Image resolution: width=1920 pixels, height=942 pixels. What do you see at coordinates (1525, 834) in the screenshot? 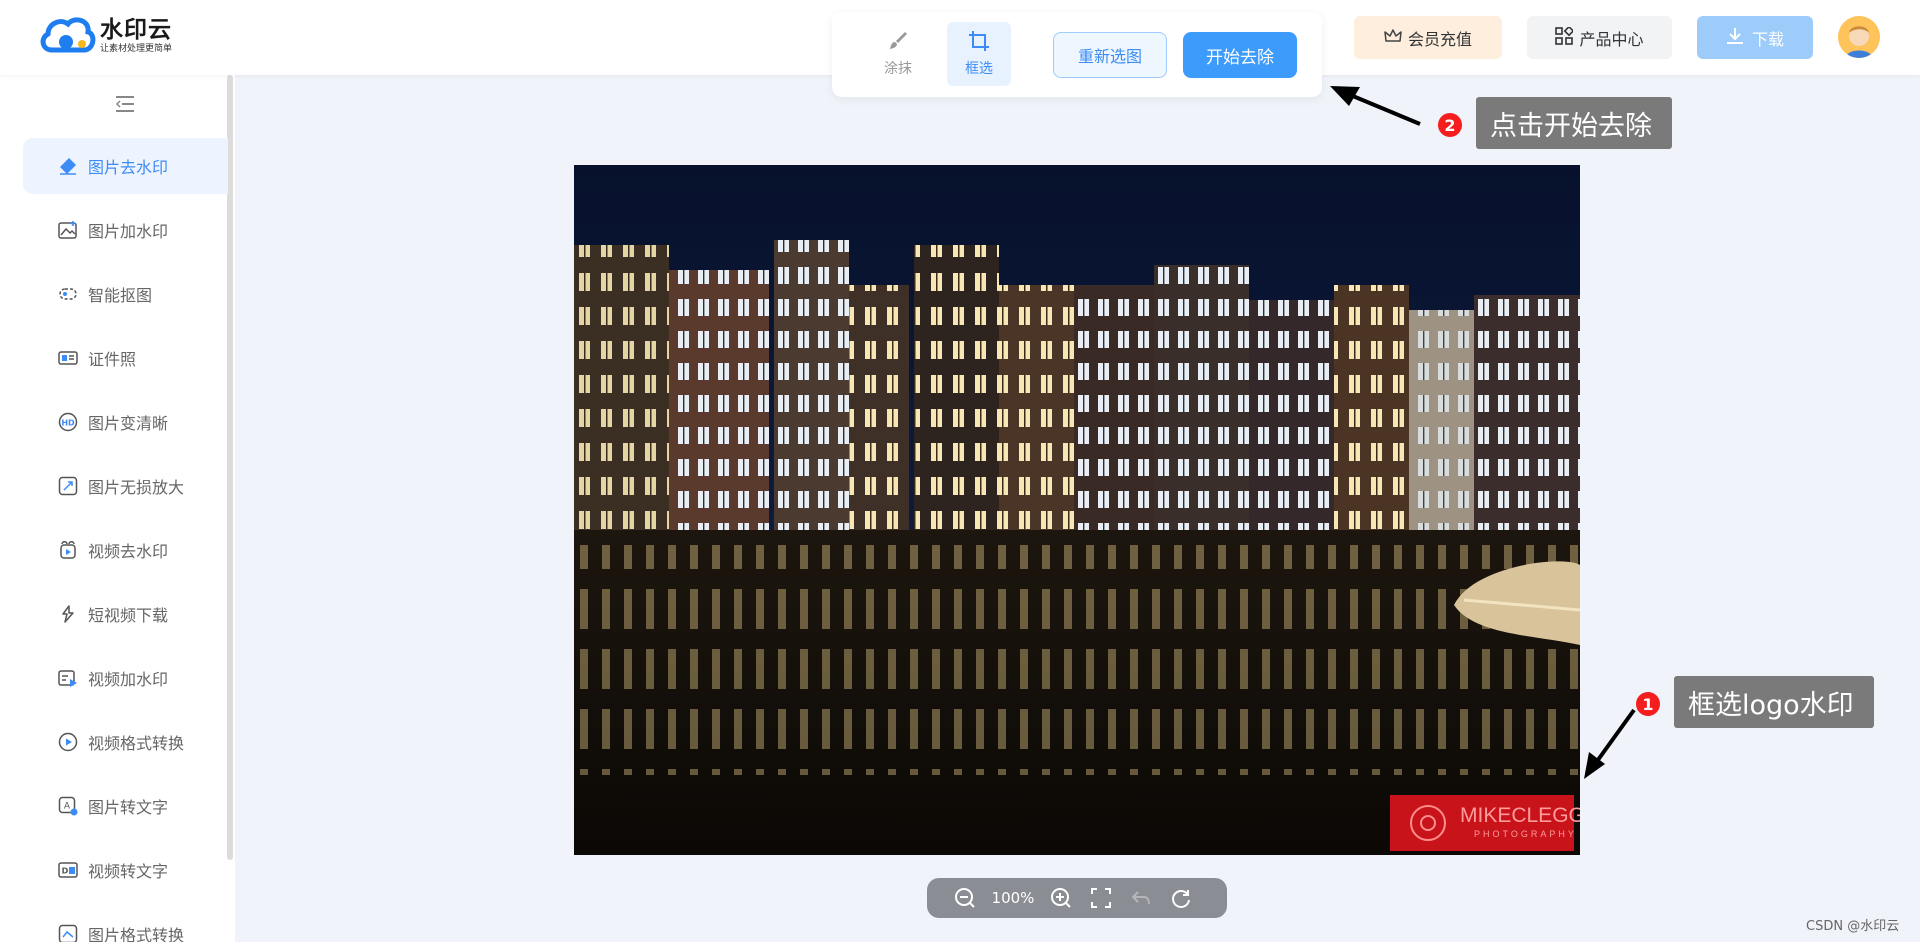
I see `watermark-subtitle-text: PHOTOGRAPHY` at bounding box center [1525, 834].